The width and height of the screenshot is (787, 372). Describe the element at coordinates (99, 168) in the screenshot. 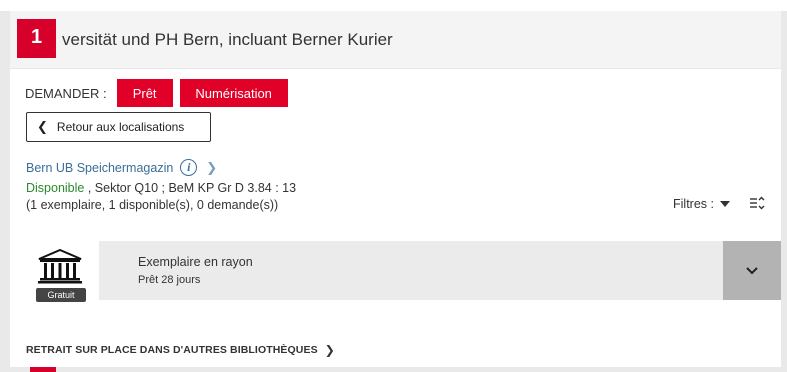

I see `location-link: Bern UB Speichermagazin` at that location.